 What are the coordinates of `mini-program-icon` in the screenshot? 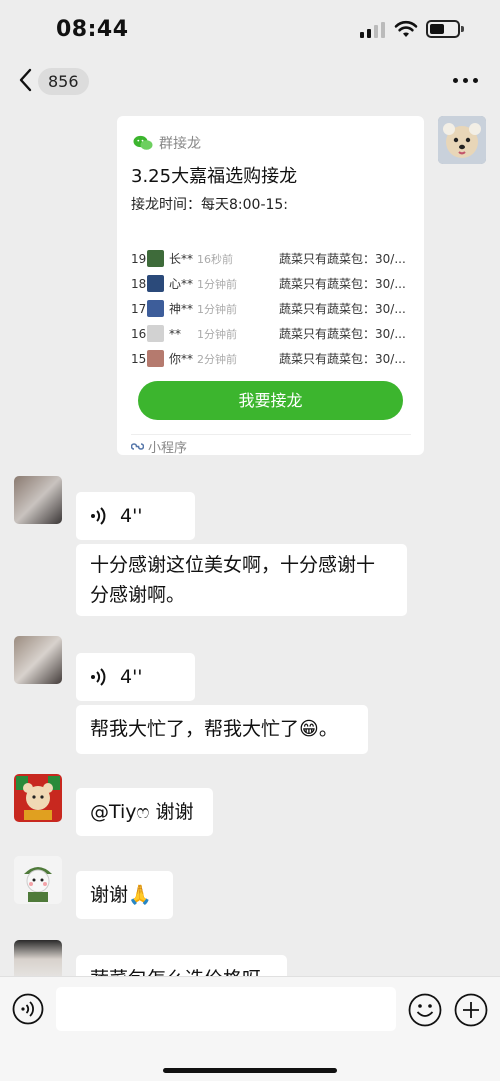 It's located at (137, 446).